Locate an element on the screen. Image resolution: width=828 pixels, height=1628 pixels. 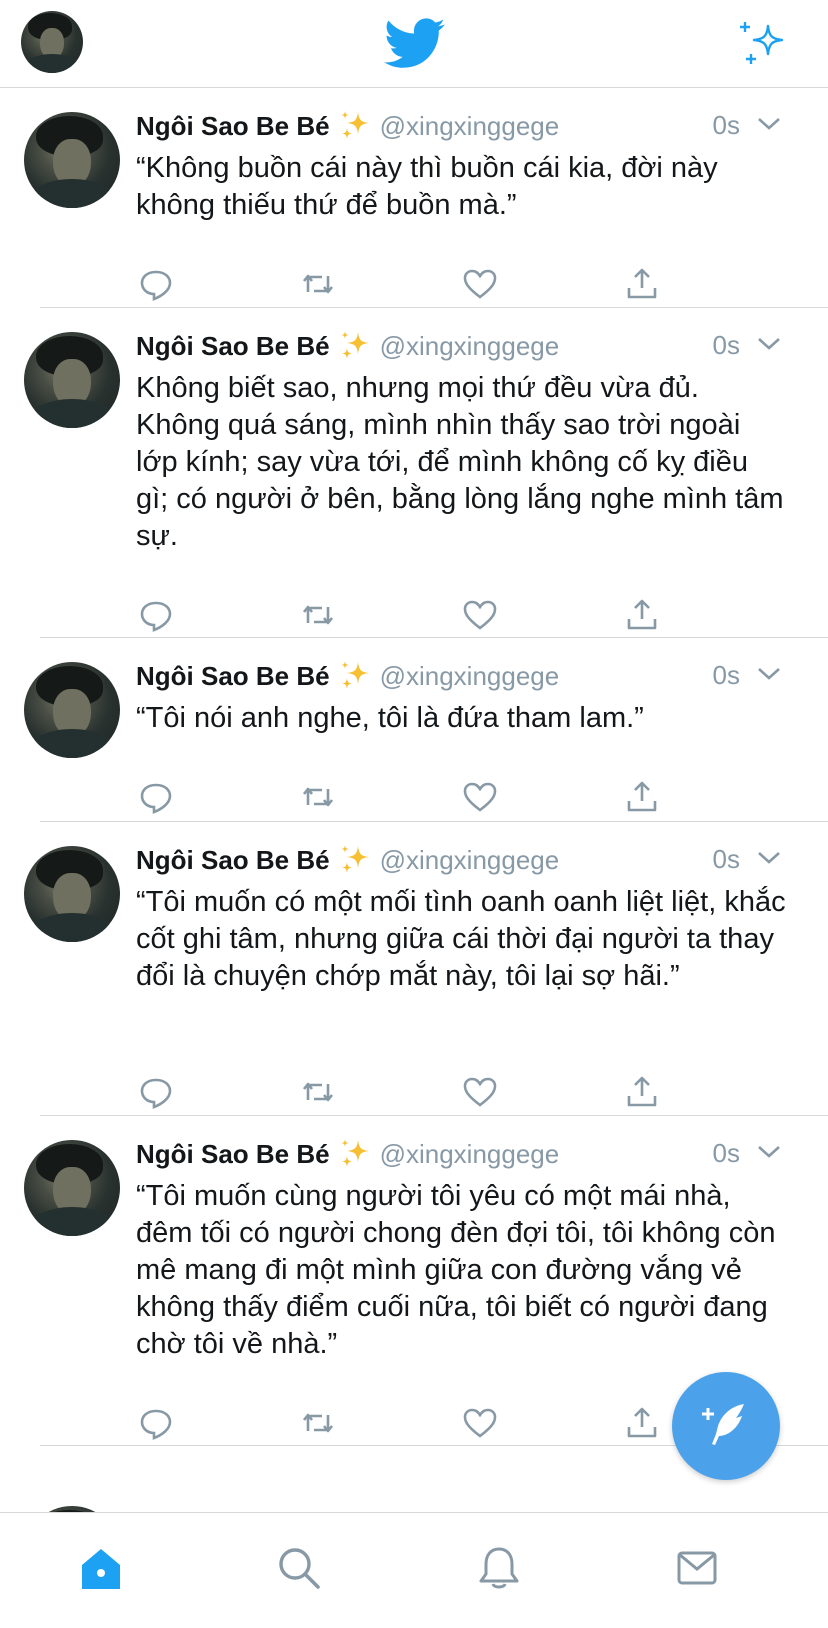
tab-messages is located at coordinates (697, 1568).